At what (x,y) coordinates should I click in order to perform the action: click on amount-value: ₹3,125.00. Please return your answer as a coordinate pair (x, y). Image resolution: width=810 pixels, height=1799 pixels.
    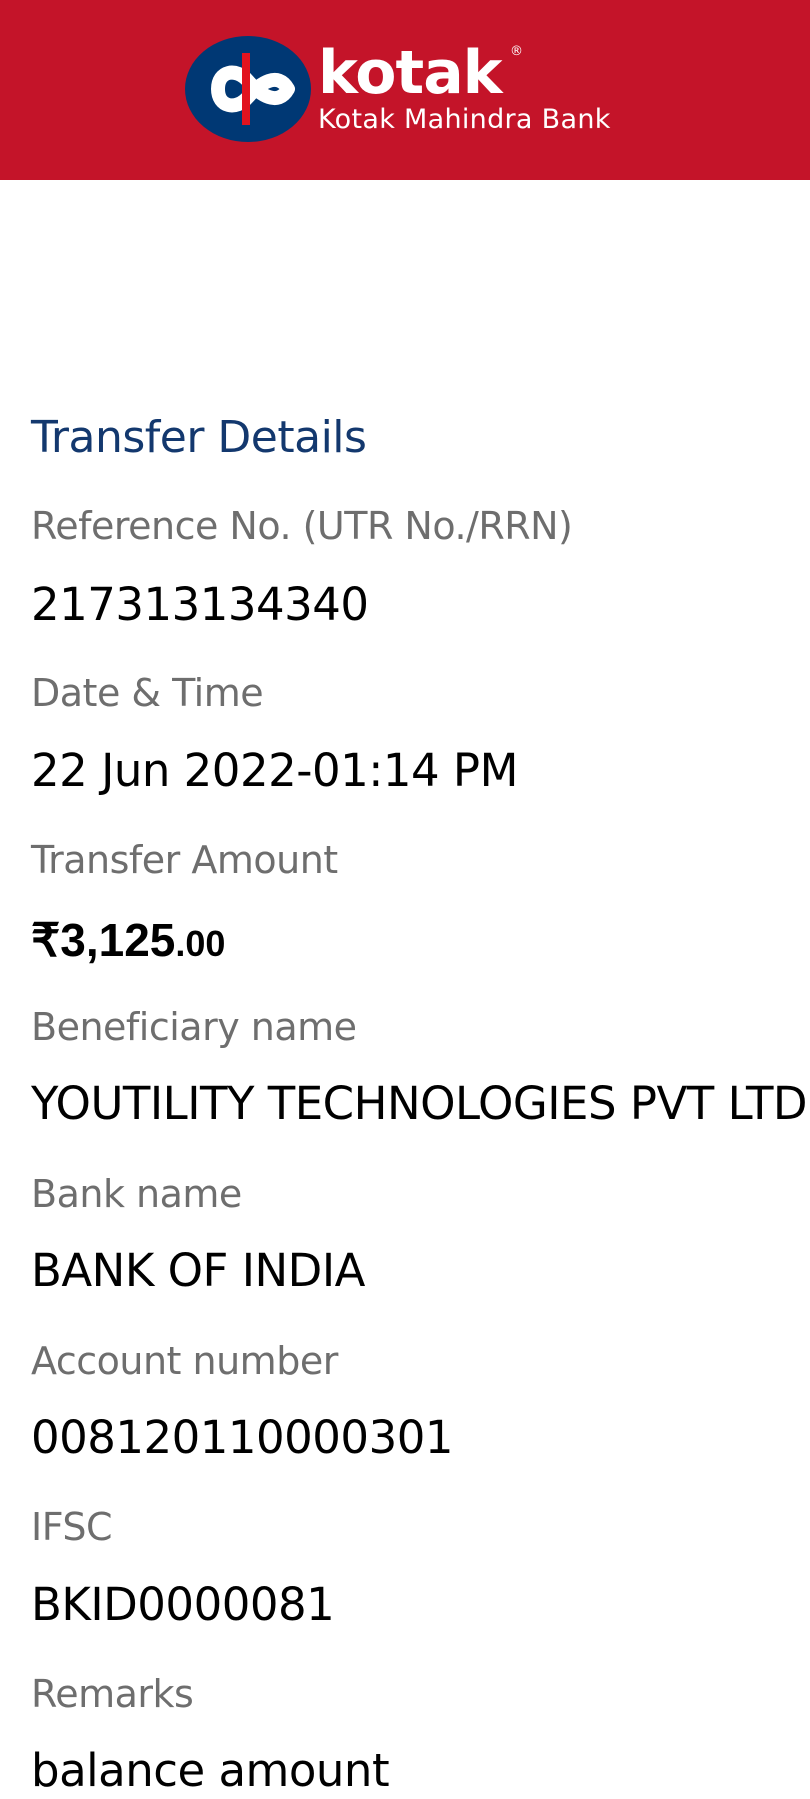
    Looking at the image, I should click on (128, 942).